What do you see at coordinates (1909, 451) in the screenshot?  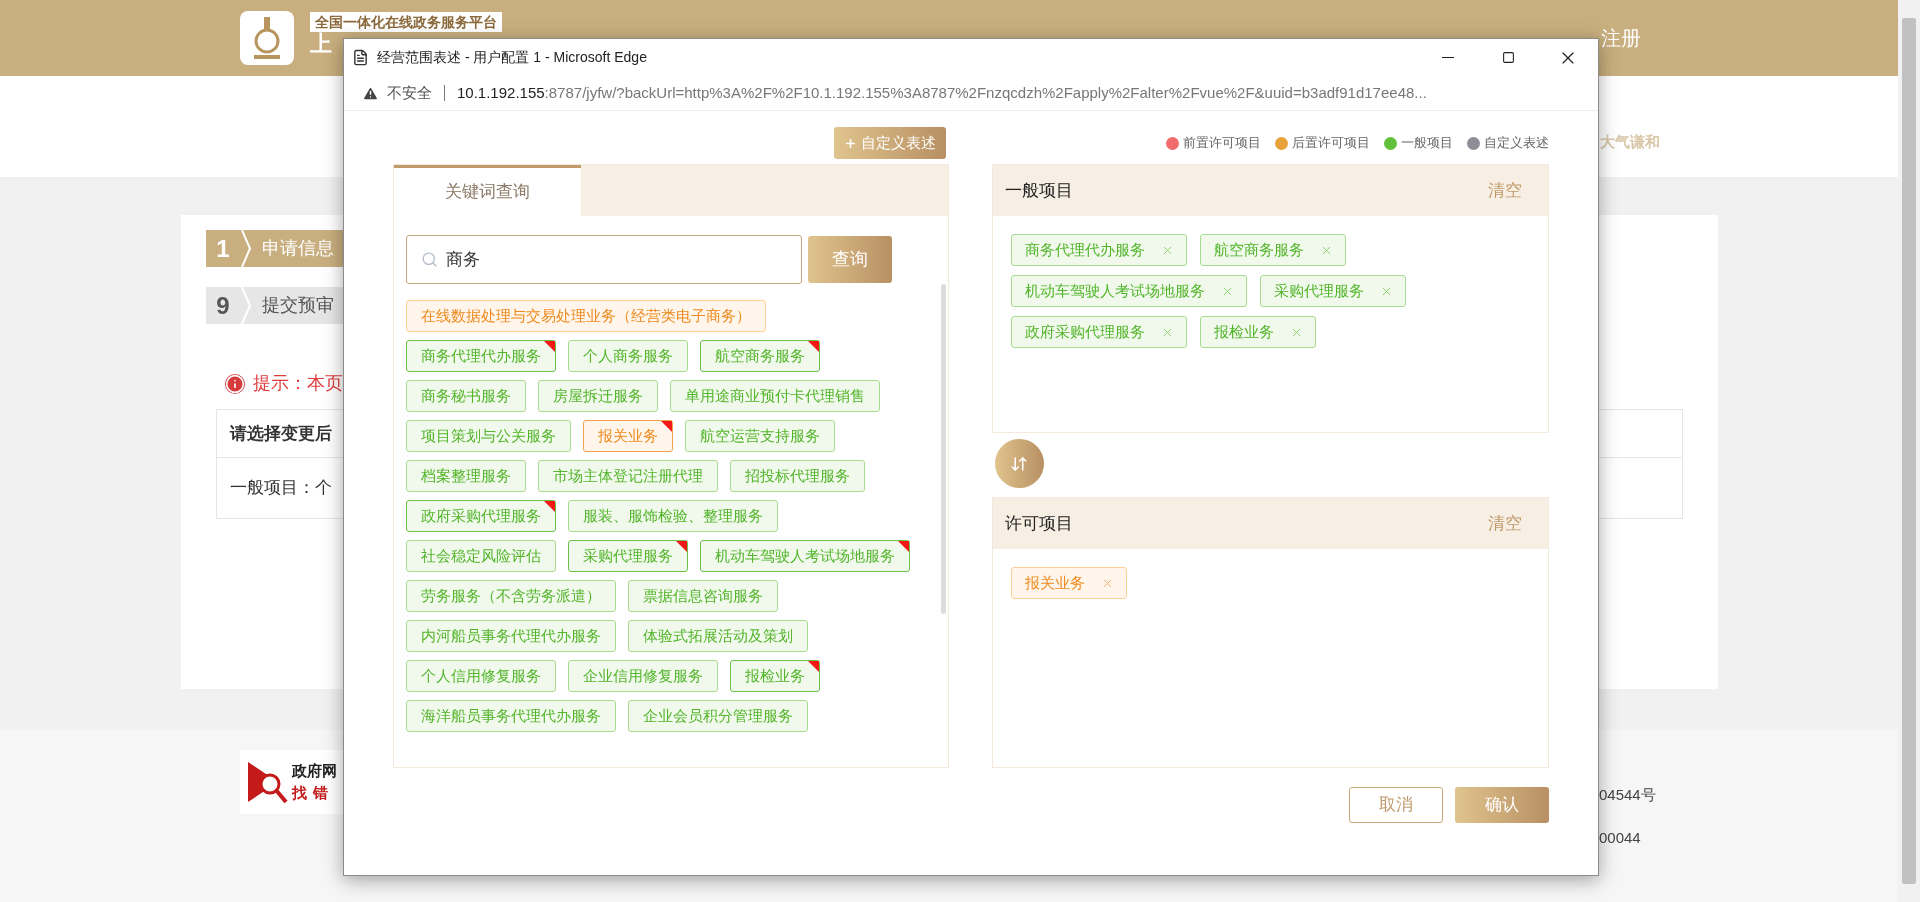 I see `page-scrollbar` at bounding box center [1909, 451].